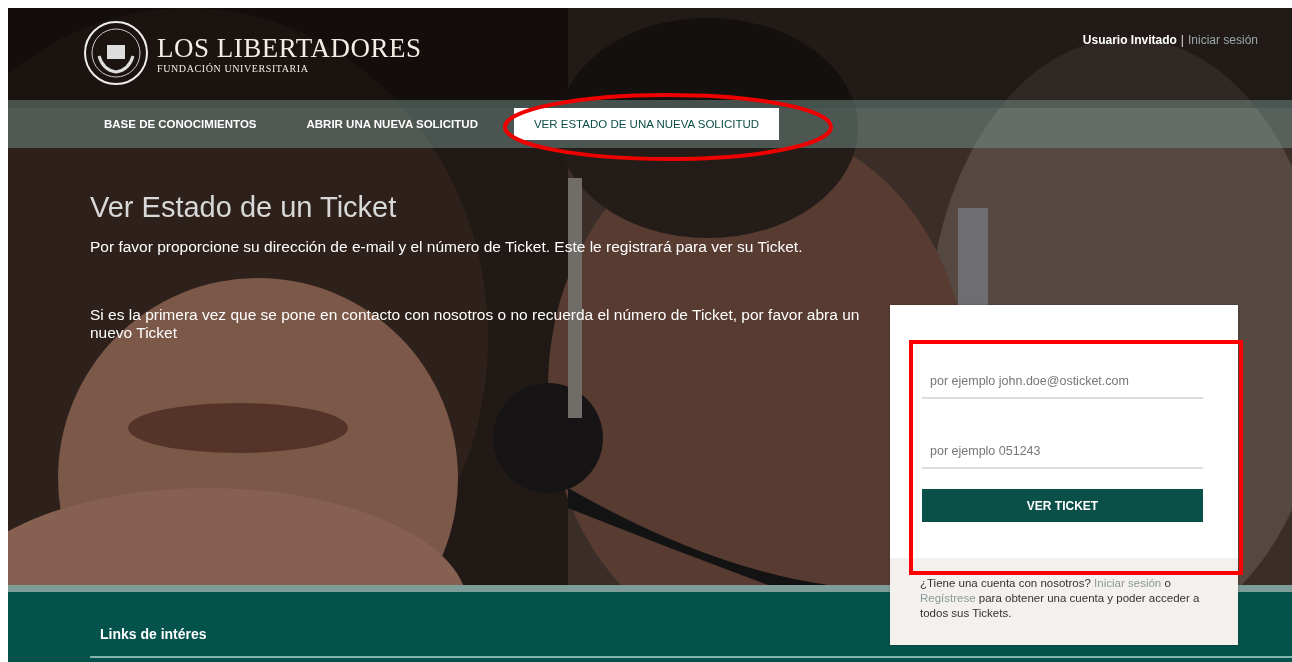 The height and width of the screenshot is (662, 1292). What do you see at coordinates (1129, 40) in the screenshot?
I see `user-label: Usuario Invitado` at bounding box center [1129, 40].